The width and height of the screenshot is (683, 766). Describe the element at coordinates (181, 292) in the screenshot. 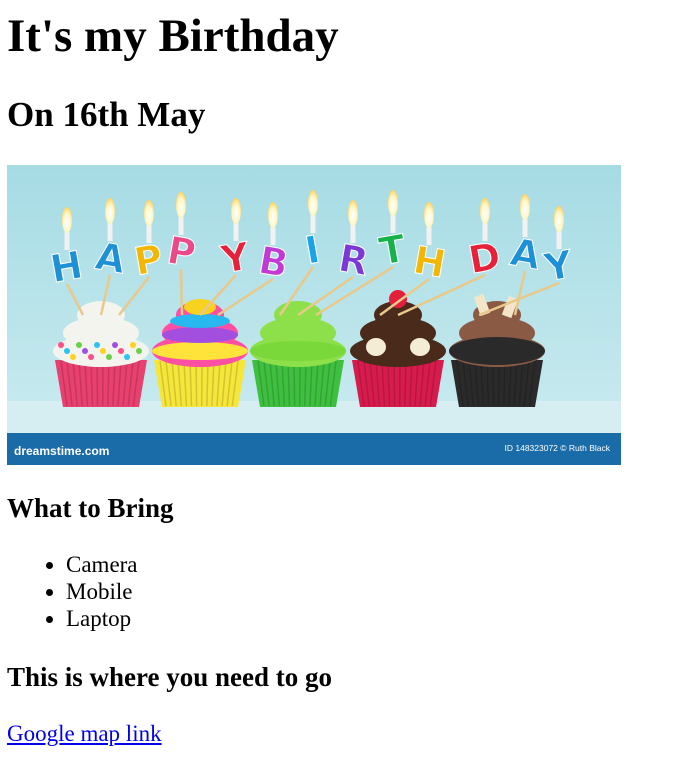

I see `candle-stick` at that location.